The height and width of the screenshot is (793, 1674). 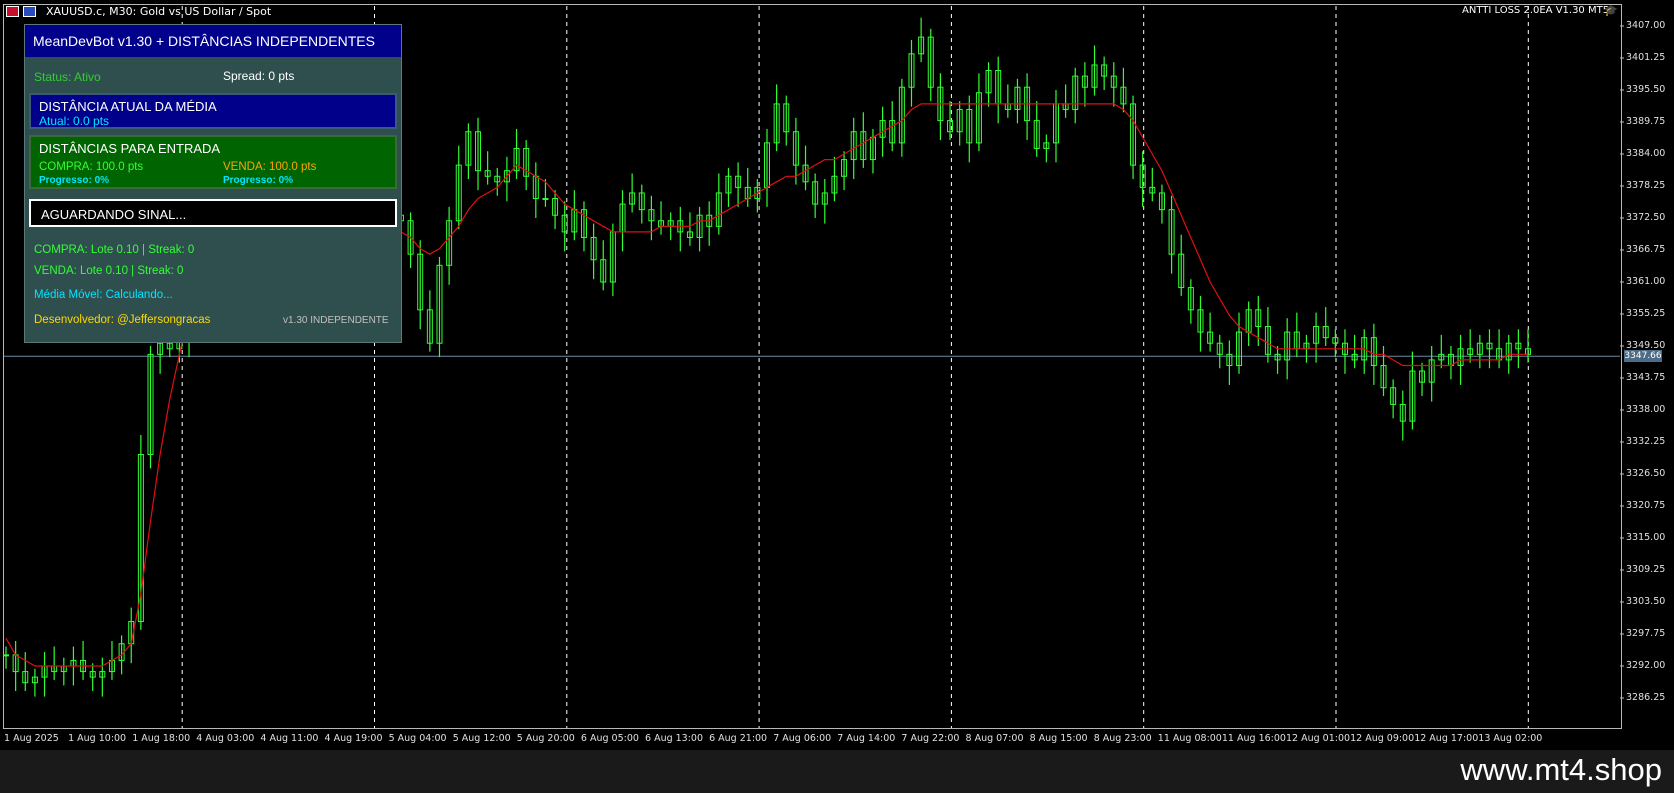 What do you see at coordinates (1646, 153) in the screenshot?
I see `y-tick-label: 3384.00` at bounding box center [1646, 153].